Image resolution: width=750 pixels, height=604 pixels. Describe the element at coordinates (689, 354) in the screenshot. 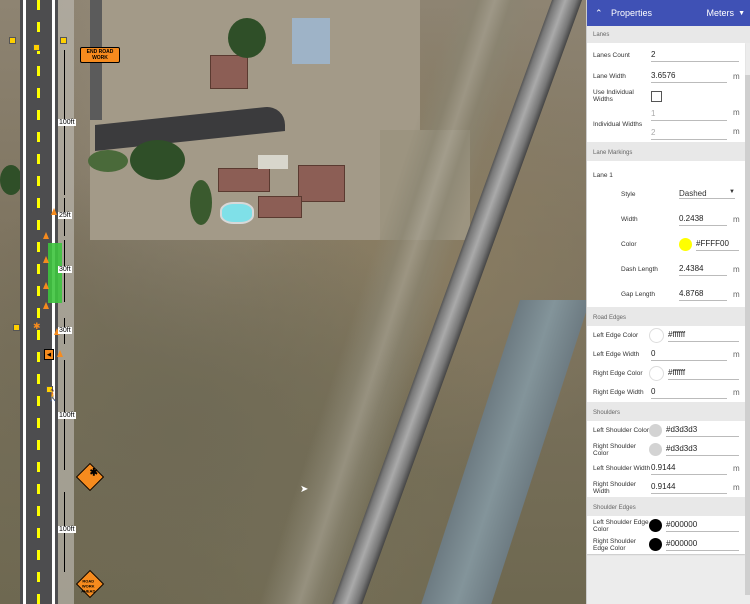

I see `left-edge-width-input: 0` at that location.